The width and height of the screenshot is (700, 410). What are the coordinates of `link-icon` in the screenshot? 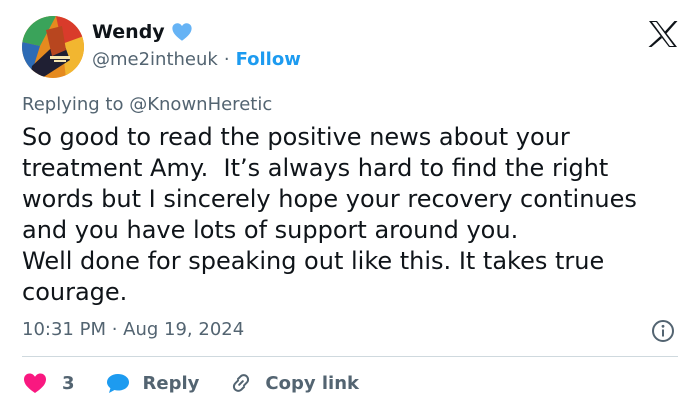 It's located at (241, 383).